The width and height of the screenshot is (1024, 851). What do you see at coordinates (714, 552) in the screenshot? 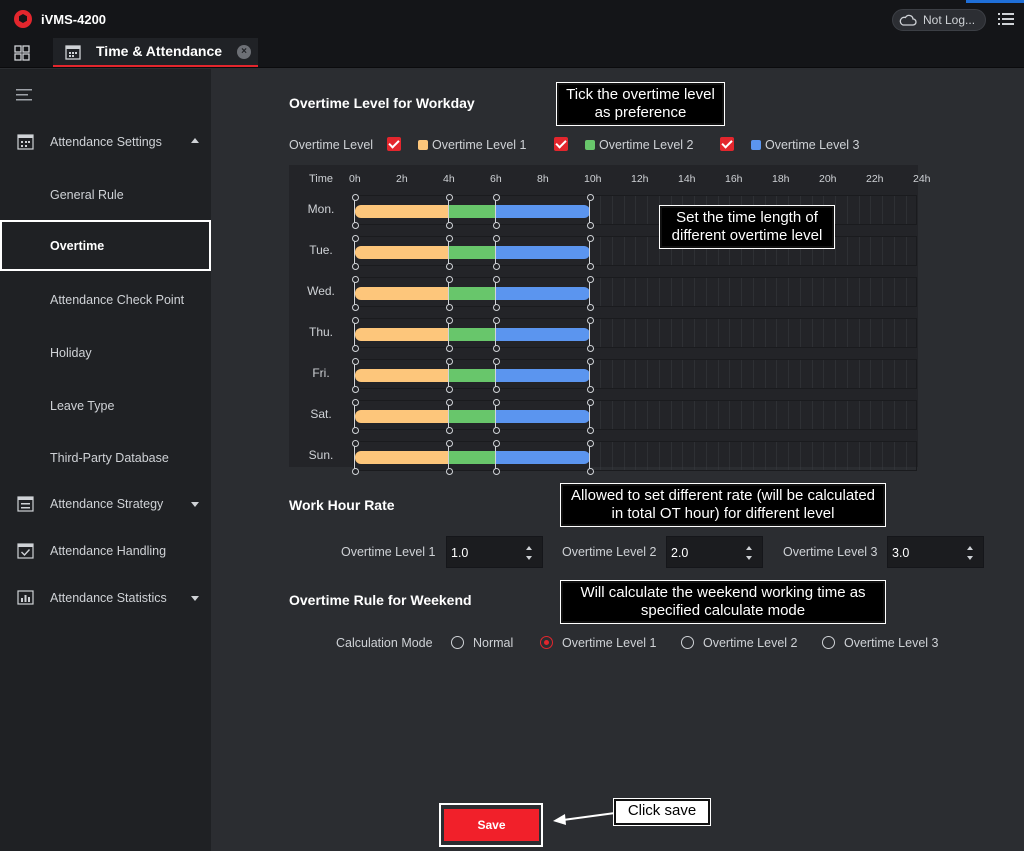
I see `rate-level-2-stepper: 2.0` at bounding box center [714, 552].